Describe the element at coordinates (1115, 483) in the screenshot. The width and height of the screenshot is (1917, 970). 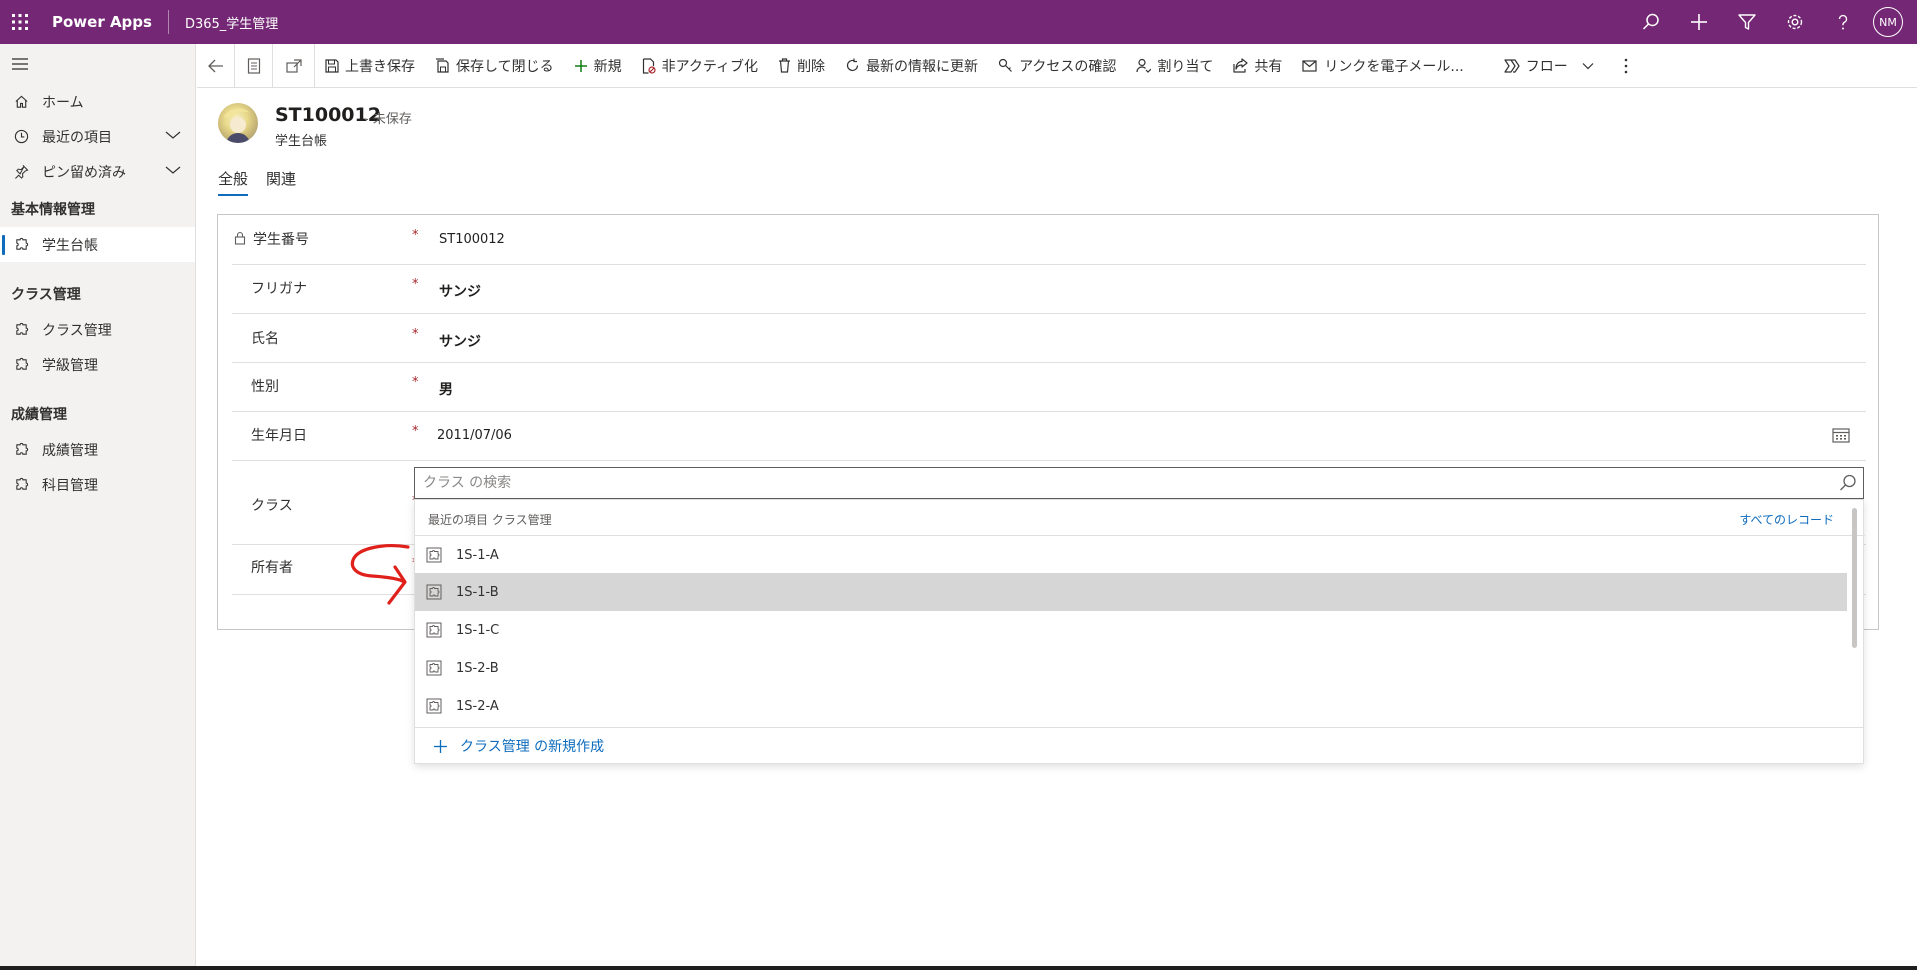
I see `class-search-input` at that location.